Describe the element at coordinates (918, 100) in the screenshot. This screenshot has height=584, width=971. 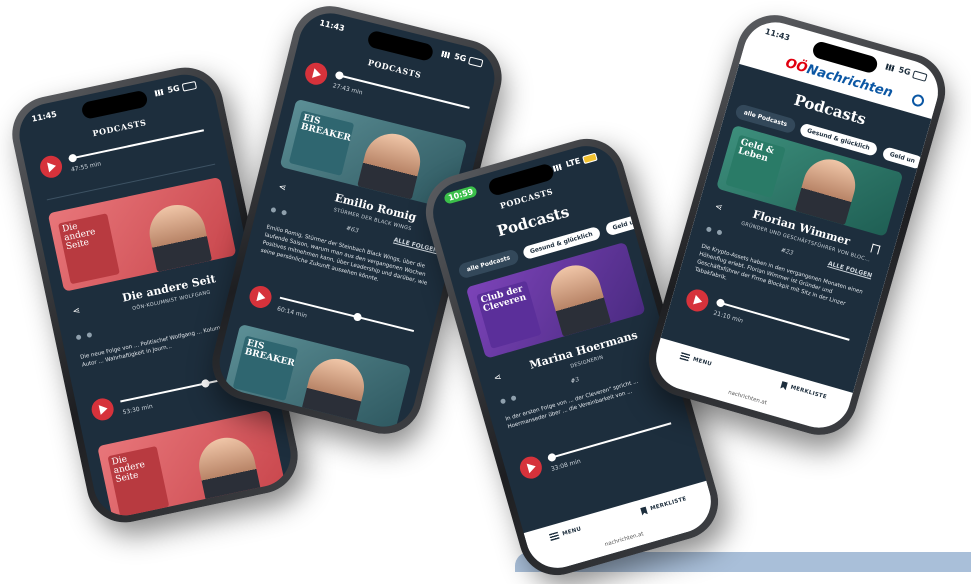
I see `user-icon` at that location.